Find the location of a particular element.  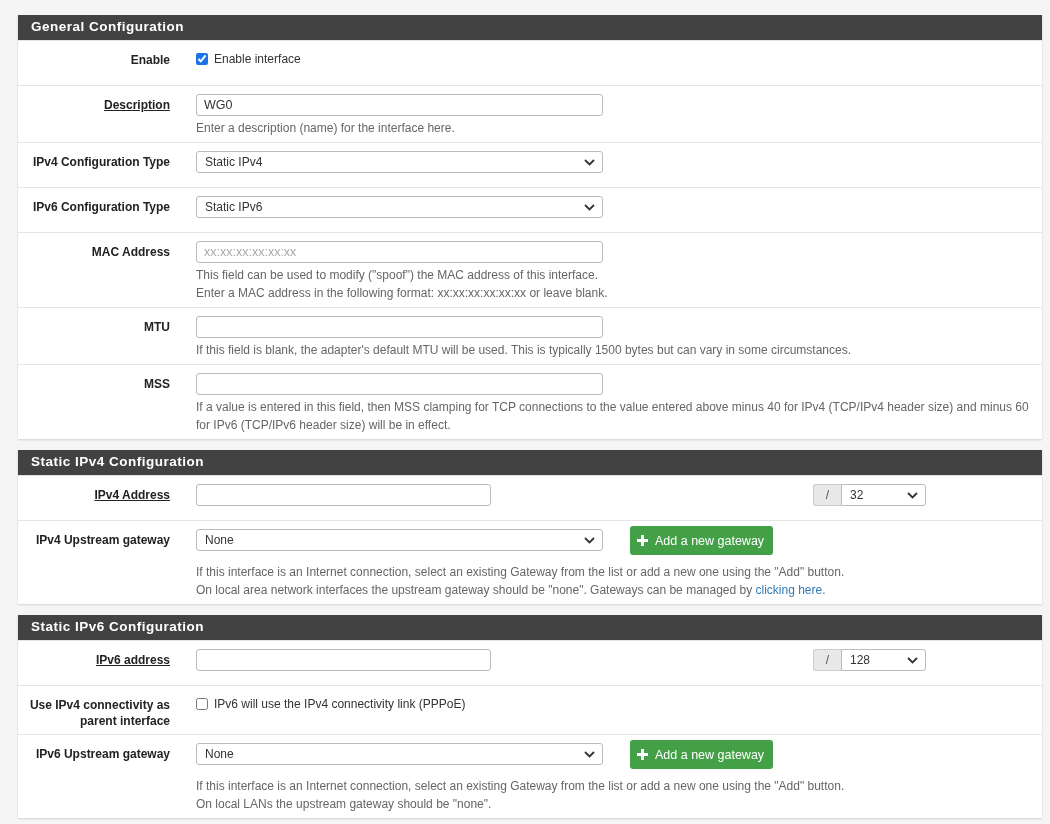

field-label: Use IPv4 connectivity as parent interface is located at coordinates (99, 713).